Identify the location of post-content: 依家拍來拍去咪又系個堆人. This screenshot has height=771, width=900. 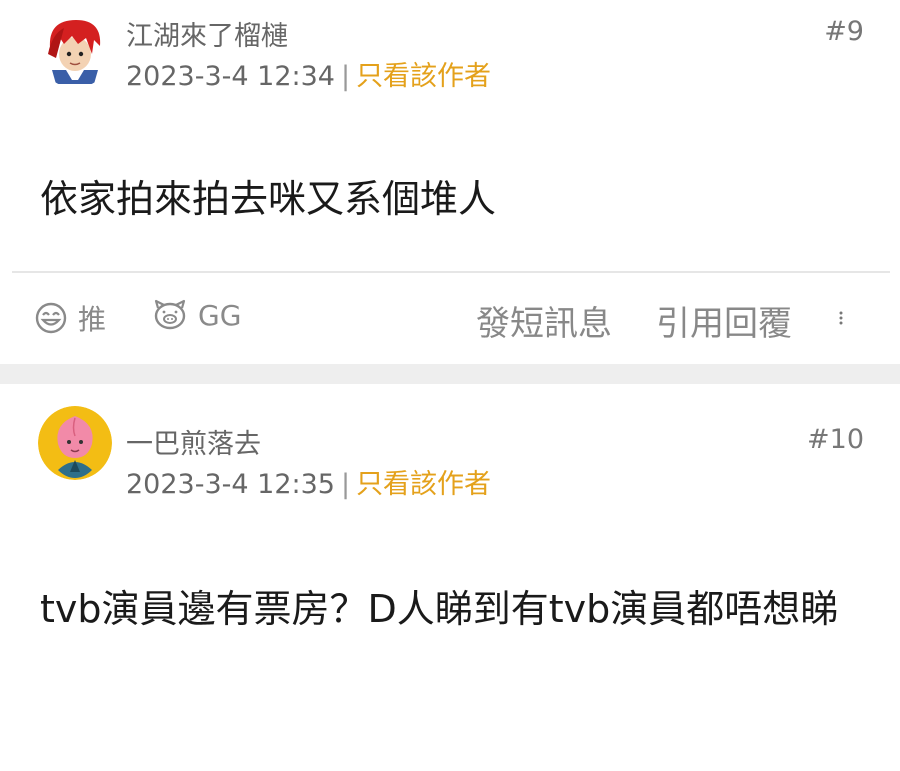
(268, 199).